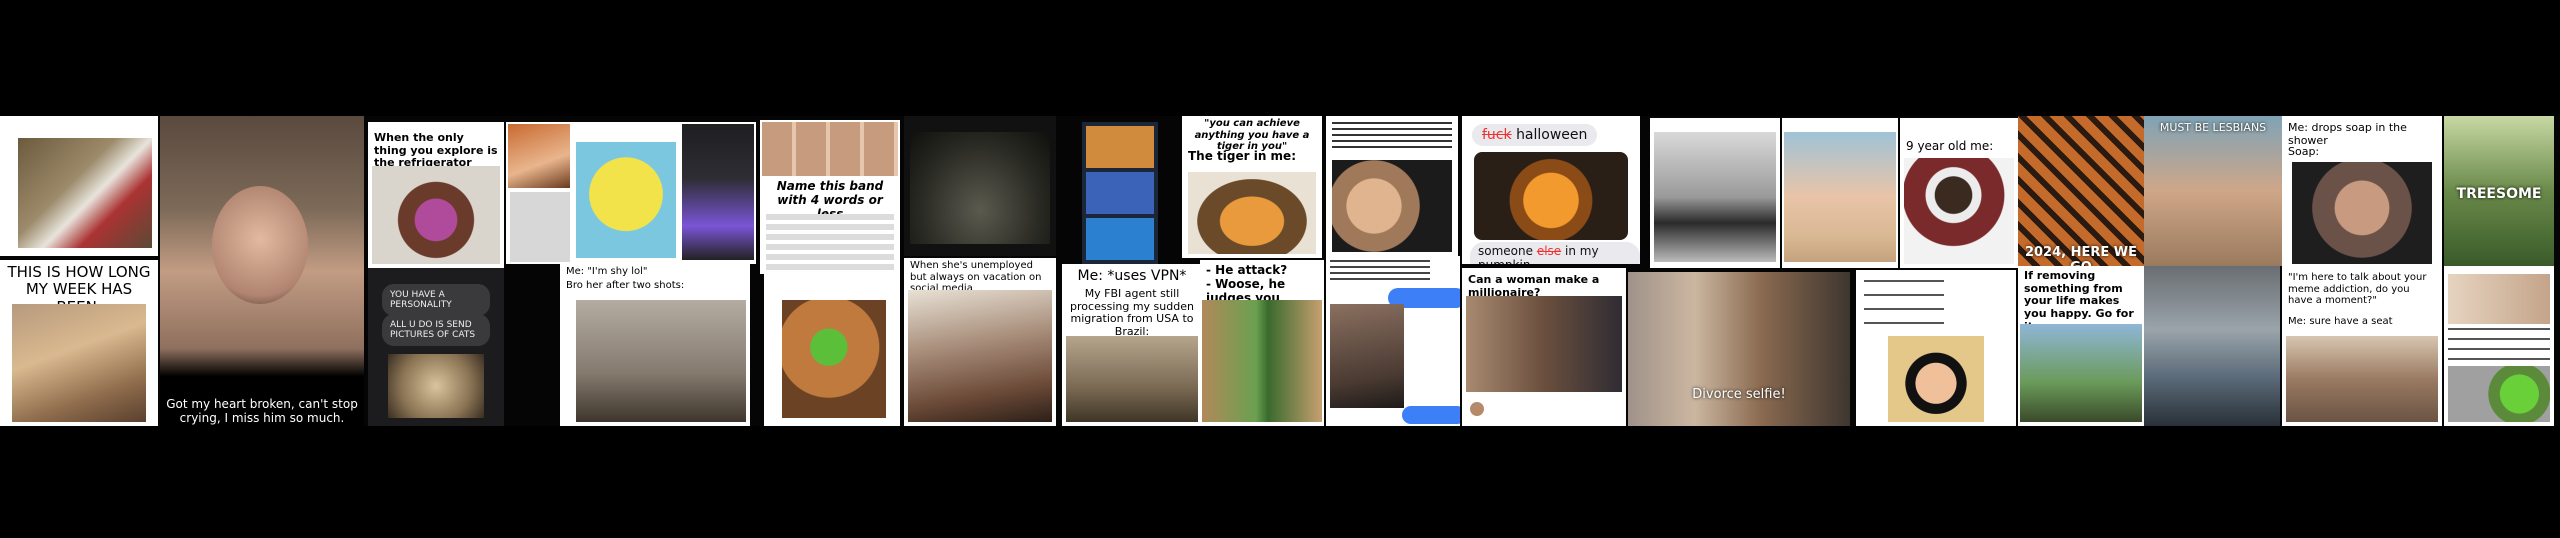  Describe the element at coordinates (1367, 356) in the screenshot. I see `selfie-photo` at that location.